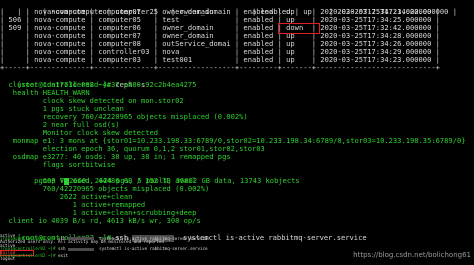  What do you see at coordinates (62, 249) in the screenshot?
I see `command-text: ssh` at bounding box center [62, 249].